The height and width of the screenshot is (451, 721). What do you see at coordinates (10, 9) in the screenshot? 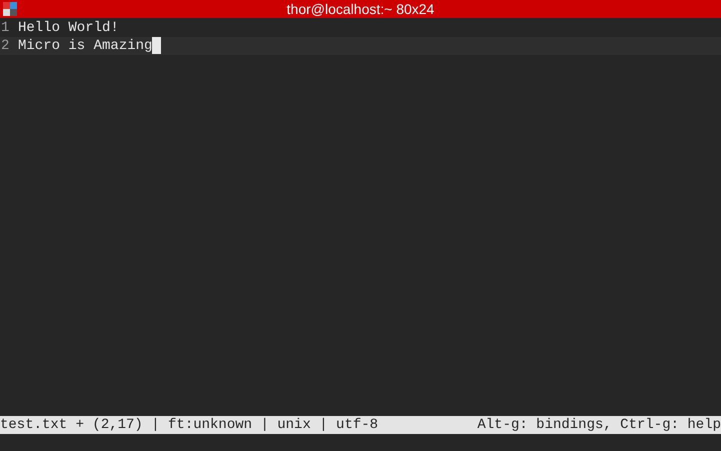
I see `terminal-app-icon` at bounding box center [10, 9].